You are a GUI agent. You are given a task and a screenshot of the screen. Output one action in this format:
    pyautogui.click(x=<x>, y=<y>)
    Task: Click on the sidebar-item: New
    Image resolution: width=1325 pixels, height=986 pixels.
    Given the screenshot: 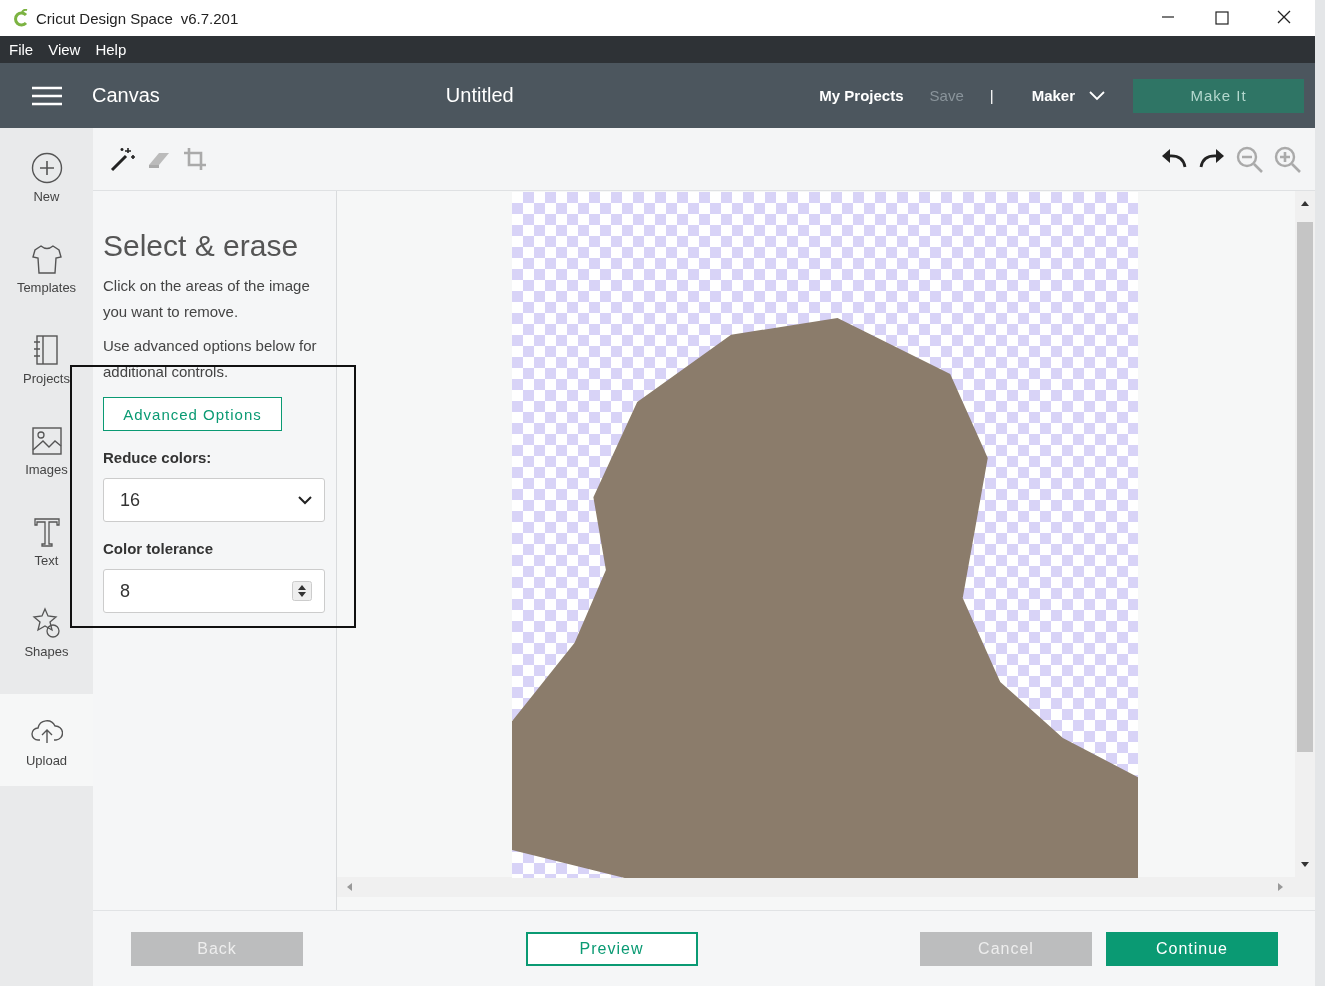 What is the action you would take?
    pyautogui.click(x=46, y=193)
    